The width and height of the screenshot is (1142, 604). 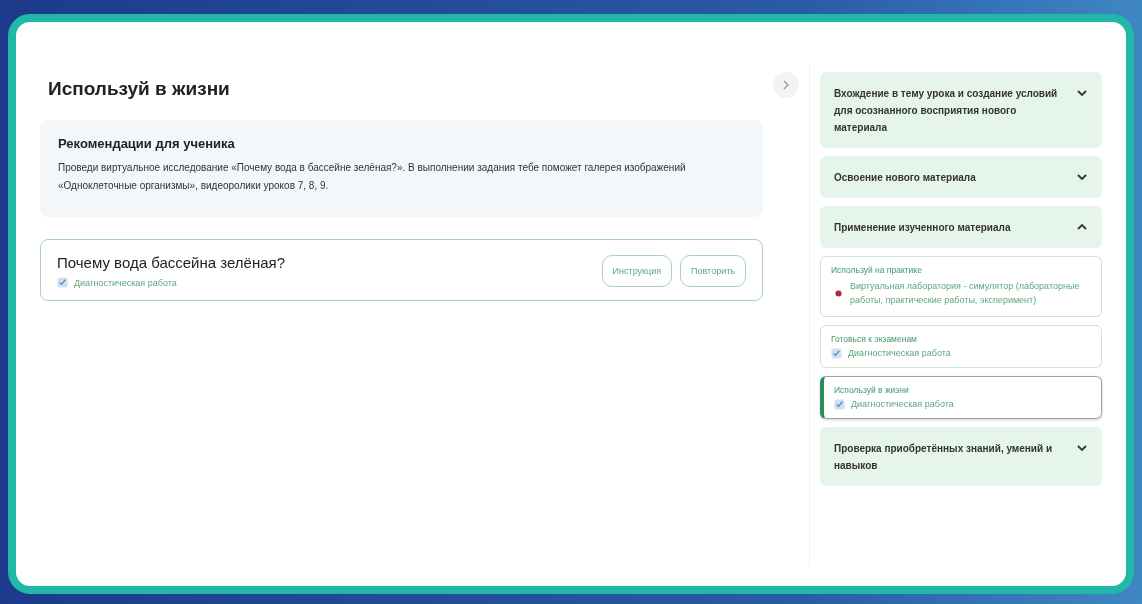 I want to click on lesson-item: Используй в жизни Диагностическая работа, so click(x=961, y=397).